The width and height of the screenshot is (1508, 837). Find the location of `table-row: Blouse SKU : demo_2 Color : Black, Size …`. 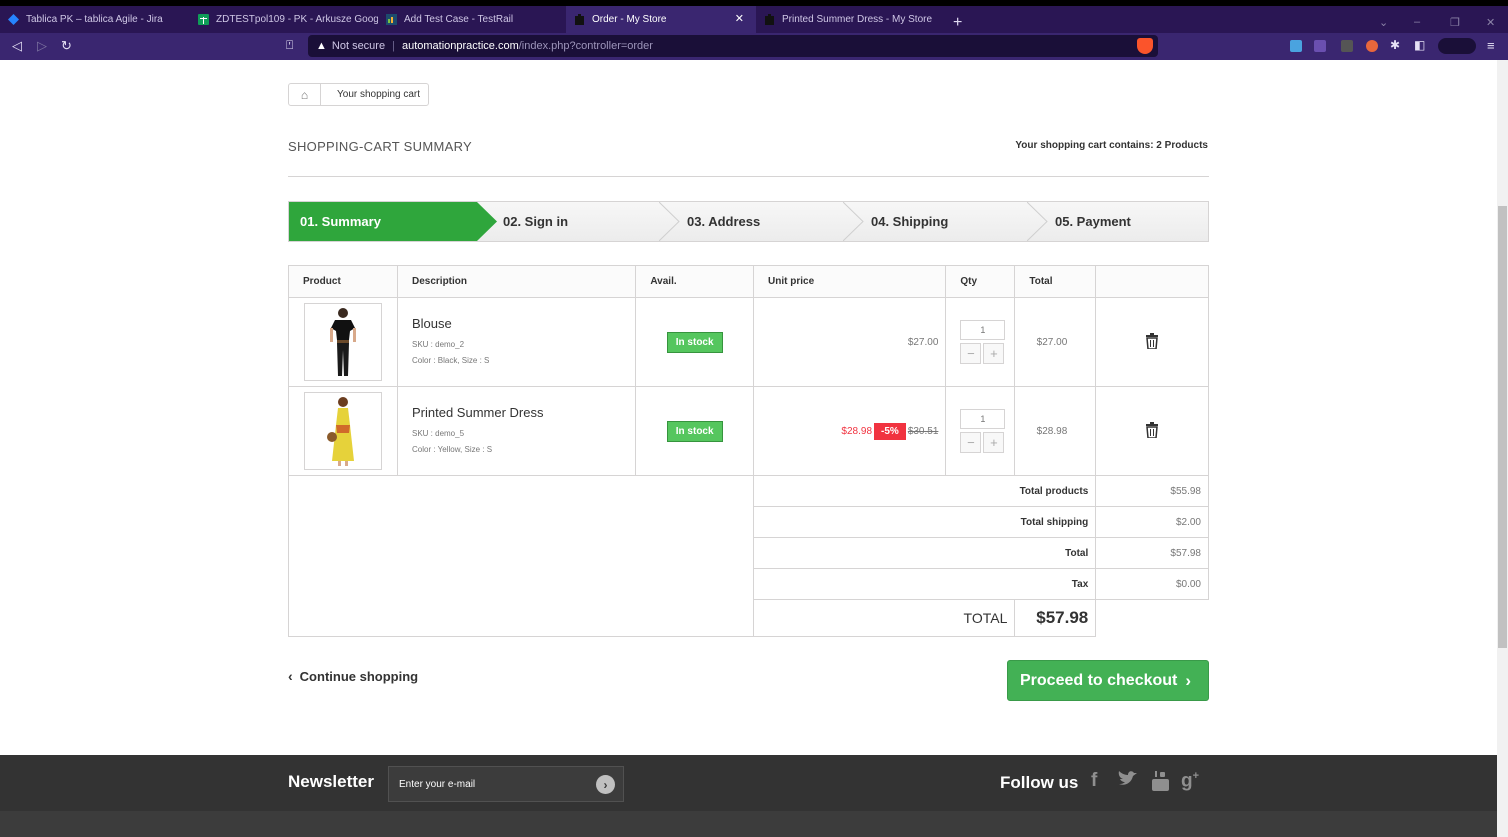

table-row: Blouse SKU : demo_2 Color : Black, Size … is located at coordinates (748, 342).